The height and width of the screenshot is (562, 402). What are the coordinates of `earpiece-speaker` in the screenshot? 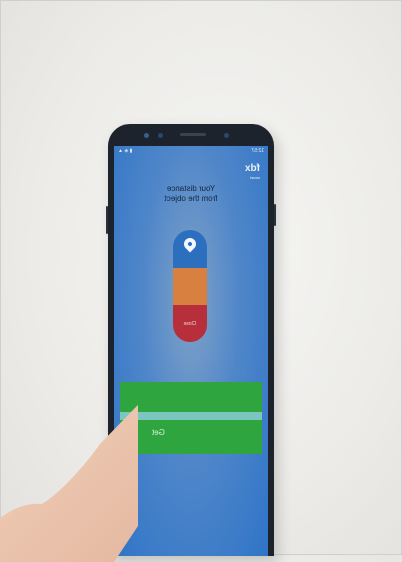 It's located at (193, 134).